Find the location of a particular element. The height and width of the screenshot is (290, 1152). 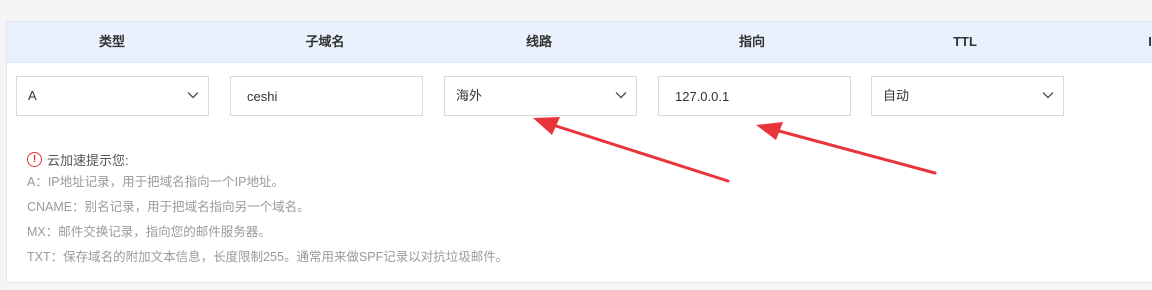

tips-title-row: ! 云加速提示您: is located at coordinates (267, 159).